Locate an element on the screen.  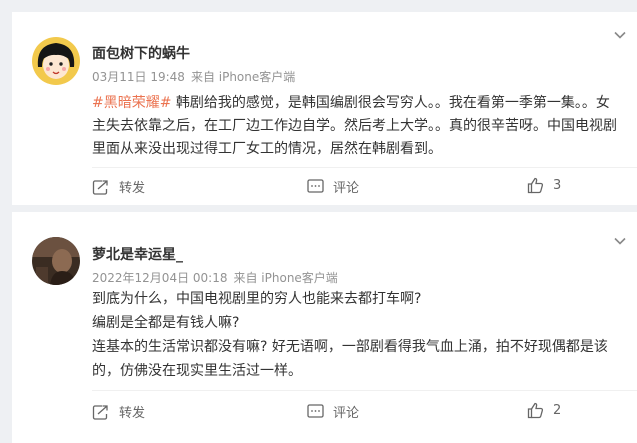
username: 萝北是幸运星_ is located at coordinates (137, 254).